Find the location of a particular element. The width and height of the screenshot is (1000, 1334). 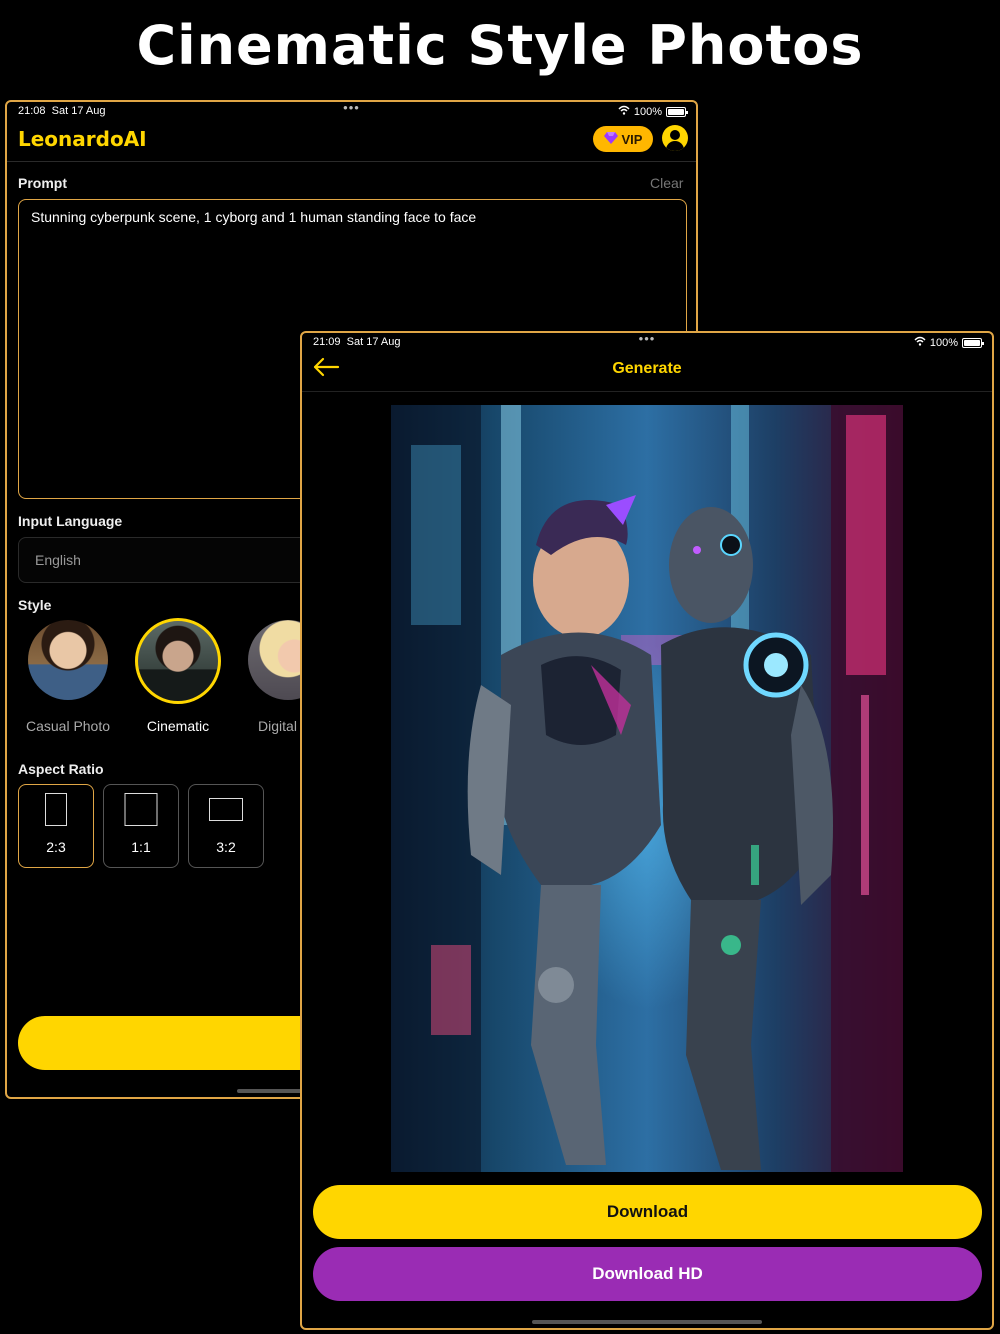

style-option-label: Casual Photo is located at coordinates (68, 726).